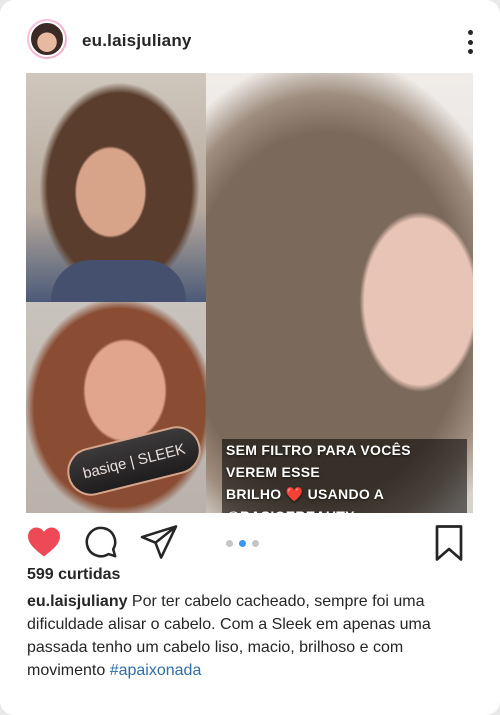  What do you see at coordinates (156, 670) in the screenshot?
I see `caption-hashtag: #apaixonada` at bounding box center [156, 670].